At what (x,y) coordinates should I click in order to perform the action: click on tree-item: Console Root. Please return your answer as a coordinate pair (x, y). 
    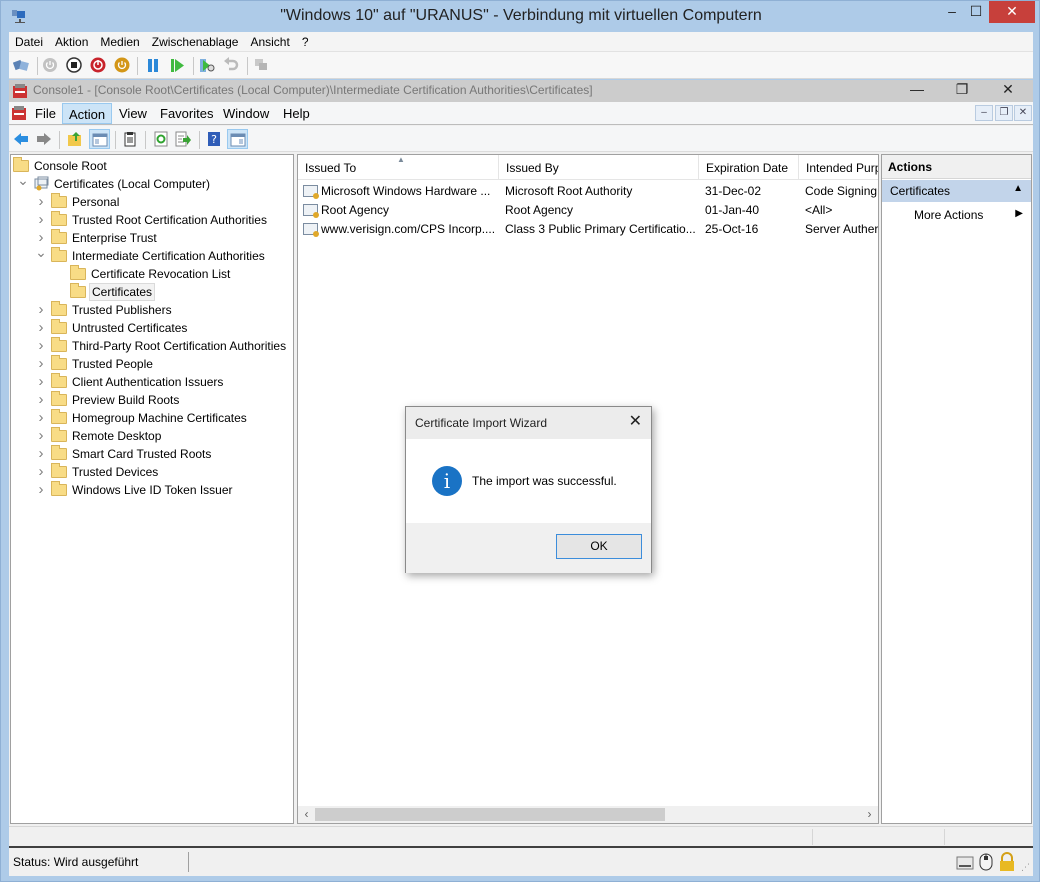
    Looking at the image, I should click on (152, 166).